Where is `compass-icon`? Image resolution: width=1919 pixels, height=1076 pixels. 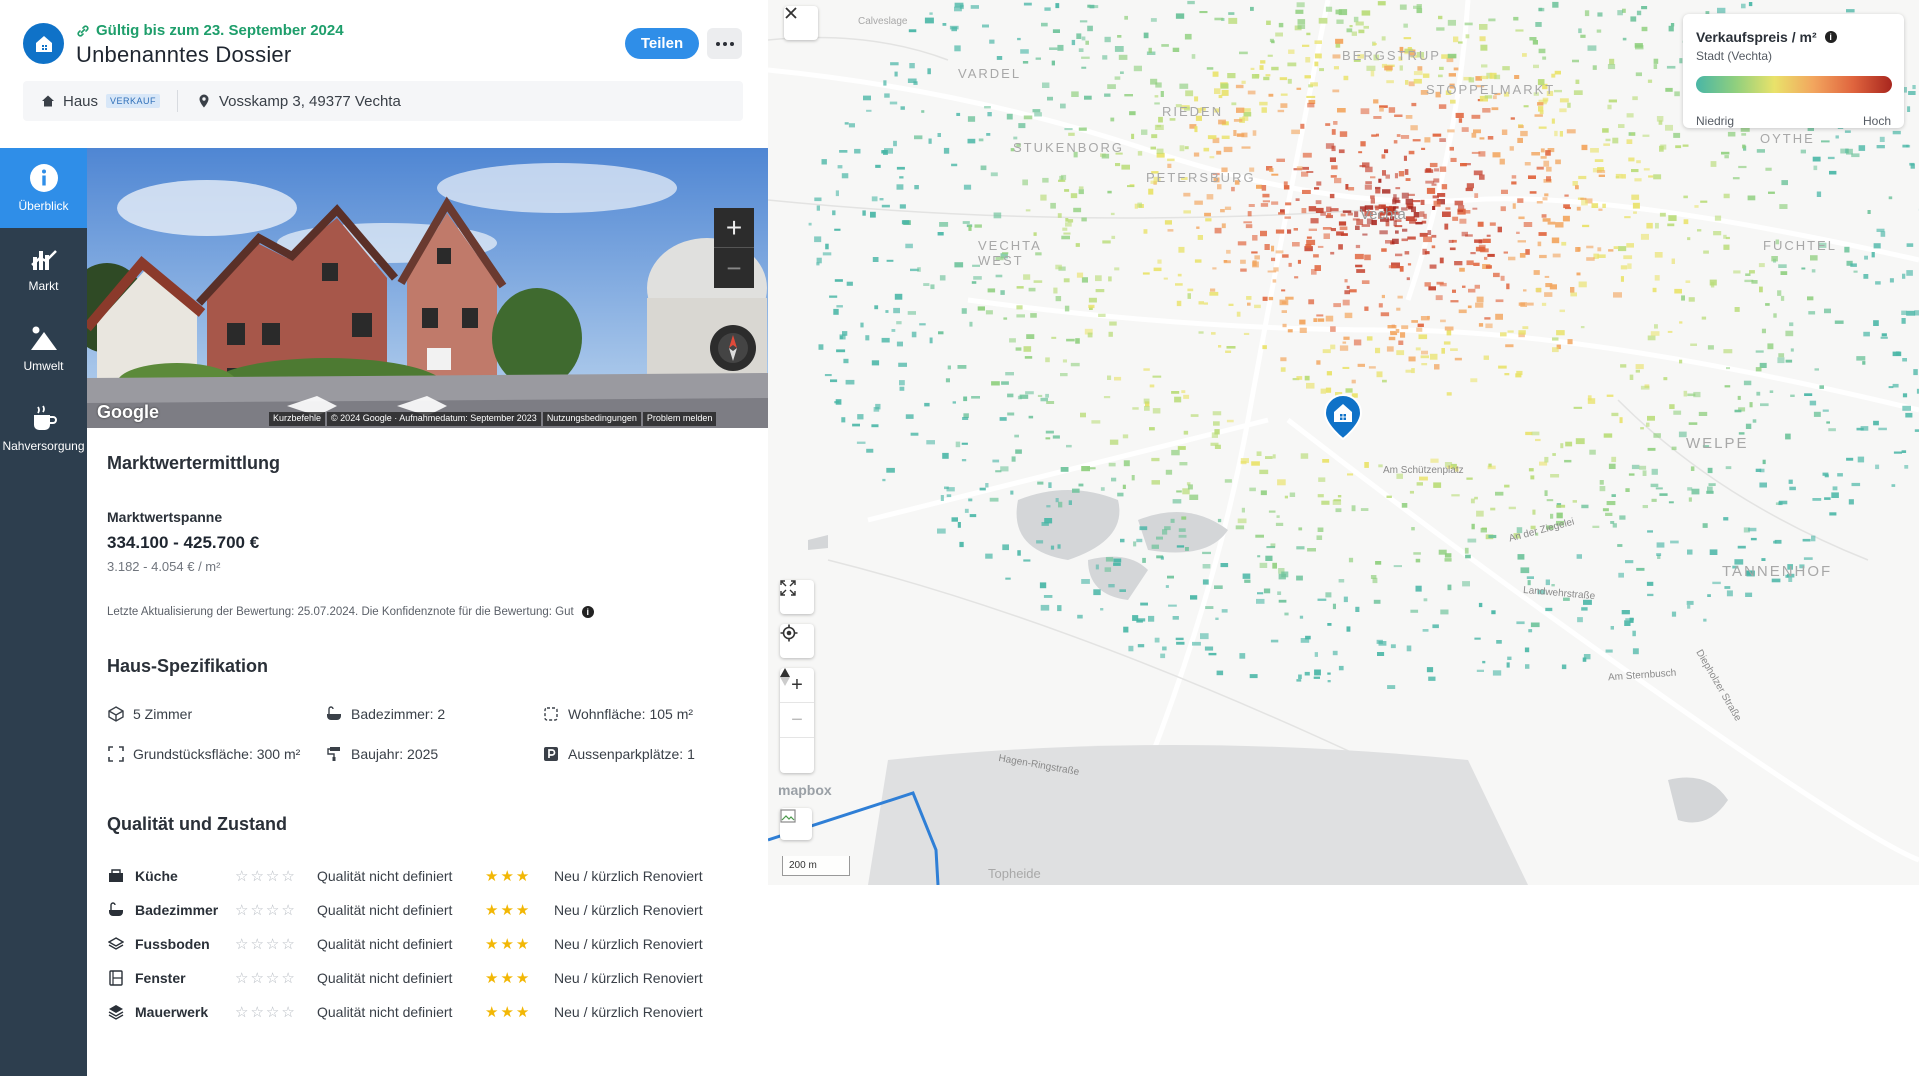 compass-icon is located at coordinates (733, 348).